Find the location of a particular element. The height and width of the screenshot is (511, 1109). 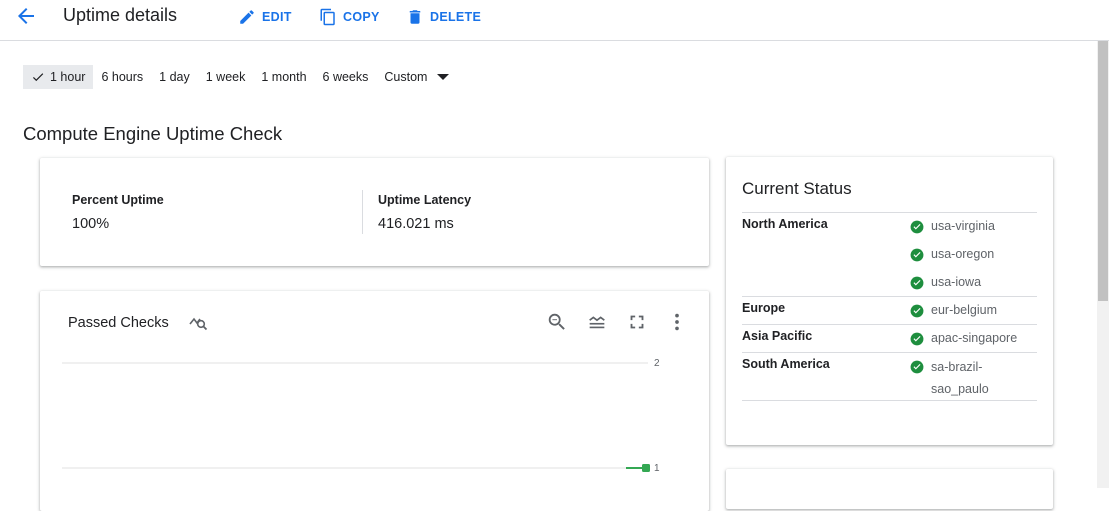

region-name: North America is located at coordinates (785, 224).